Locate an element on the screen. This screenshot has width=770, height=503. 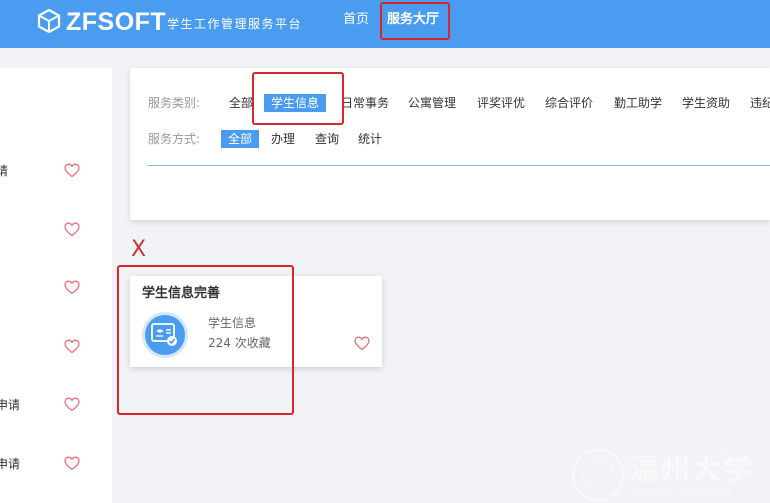
highlight-frame-category is located at coordinates (298, 98).